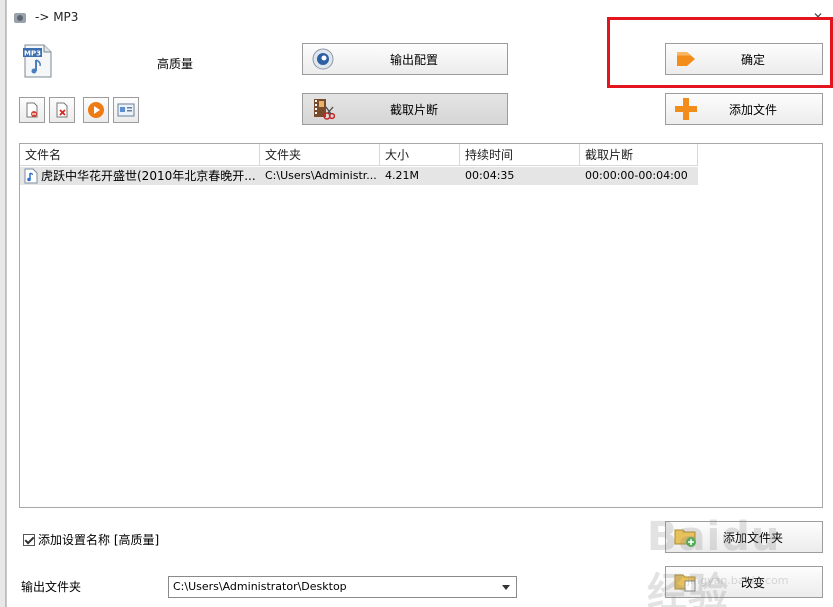 This screenshot has height=607, width=833. Describe the element at coordinates (323, 59) in the screenshot. I see `config-gear-icon` at that location.